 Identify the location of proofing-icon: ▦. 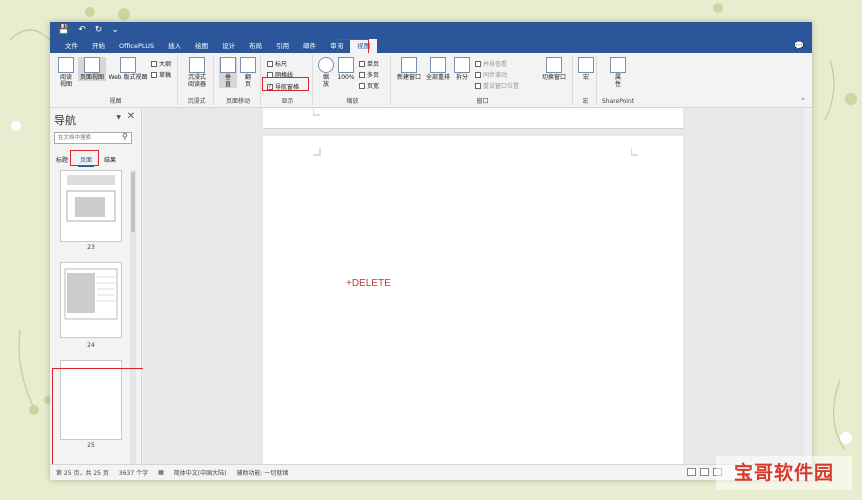
(161, 472).